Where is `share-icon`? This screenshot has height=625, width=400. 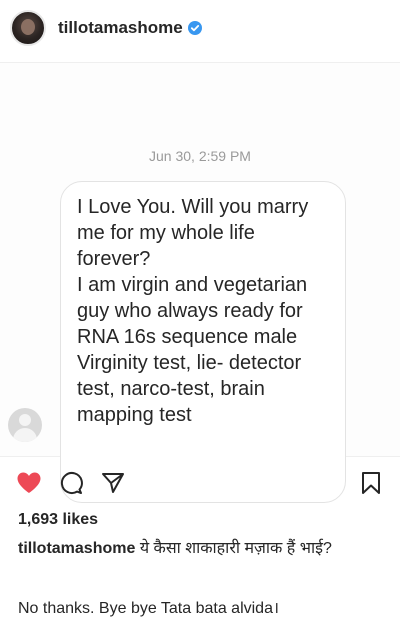
share-icon is located at coordinates (113, 483).